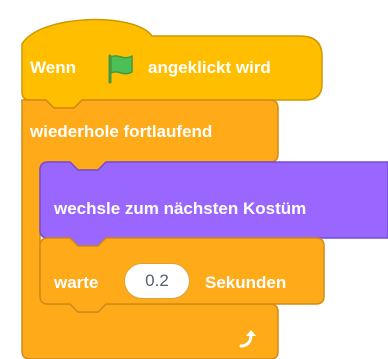  What do you see at coordinates (249, 341) in the screenshot?
I see `loop-arrow-icon` at bounding box center [249, 341].